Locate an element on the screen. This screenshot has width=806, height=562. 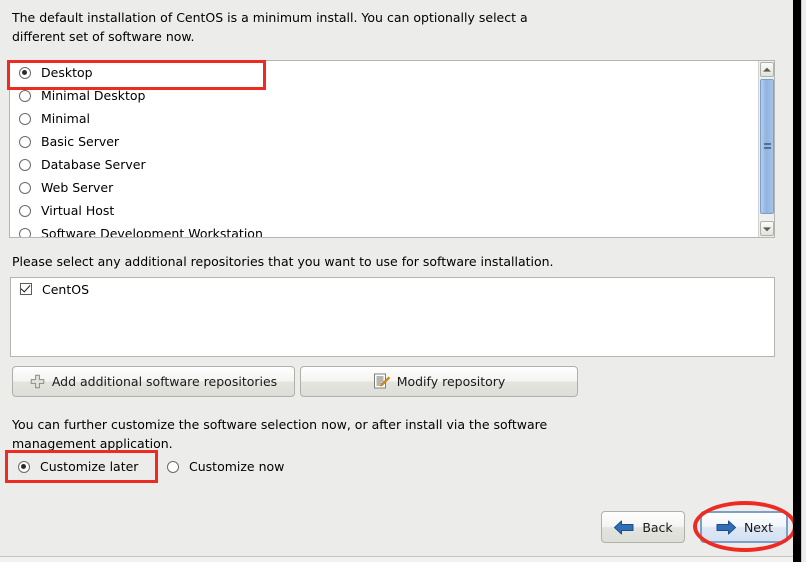
scrollbar is located at coordinates (766, 149).